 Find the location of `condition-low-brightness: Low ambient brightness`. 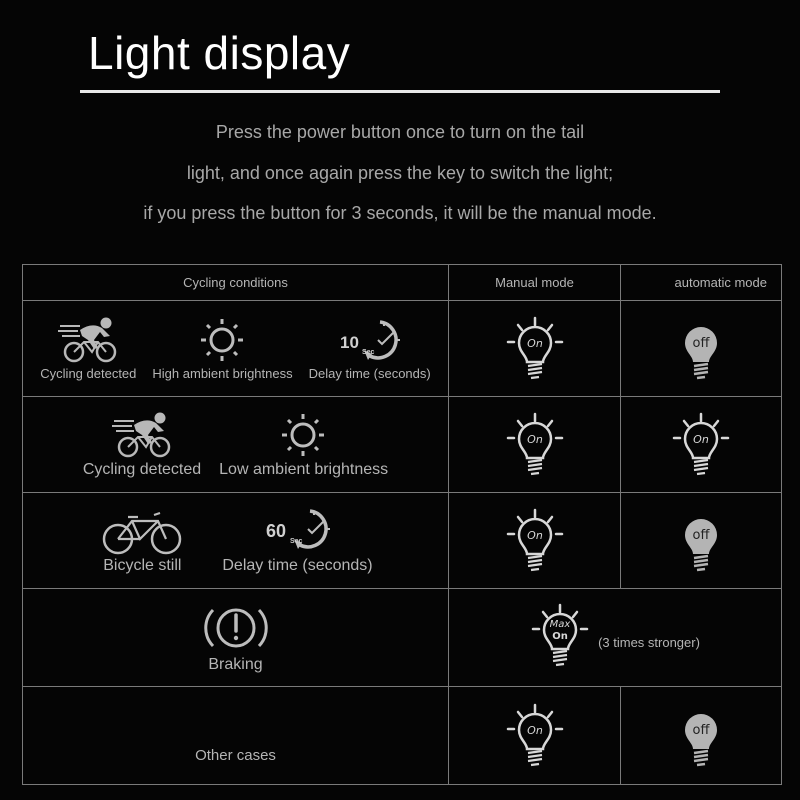

condition-low-brightness: Low ambient brightness is located at coordinates (304, 445).